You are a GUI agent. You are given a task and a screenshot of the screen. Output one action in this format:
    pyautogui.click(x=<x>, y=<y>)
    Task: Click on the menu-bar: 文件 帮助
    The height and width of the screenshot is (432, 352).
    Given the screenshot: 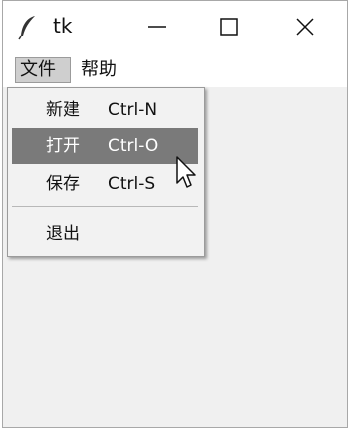 What is the action you would take?
    pyautogui.click(x=175, y=70)
    